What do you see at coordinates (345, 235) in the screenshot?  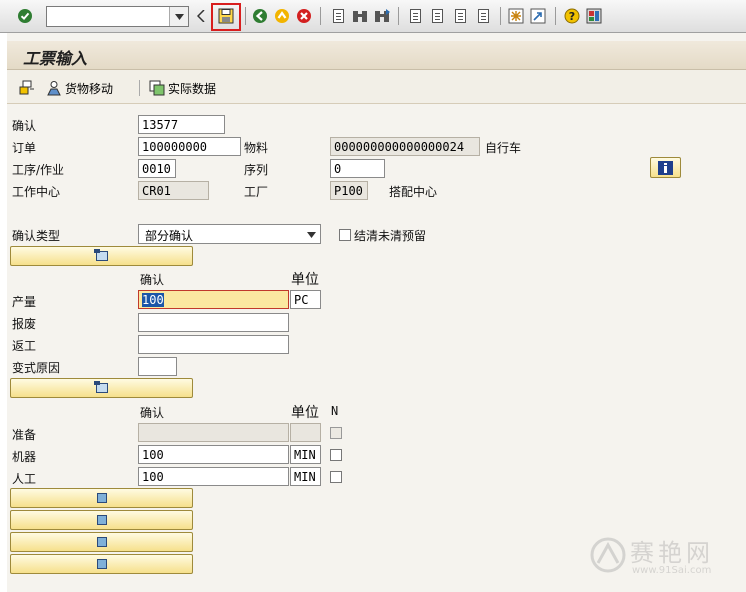 I see `clear-reservations-checkbox` at bounding box center [345, 235].